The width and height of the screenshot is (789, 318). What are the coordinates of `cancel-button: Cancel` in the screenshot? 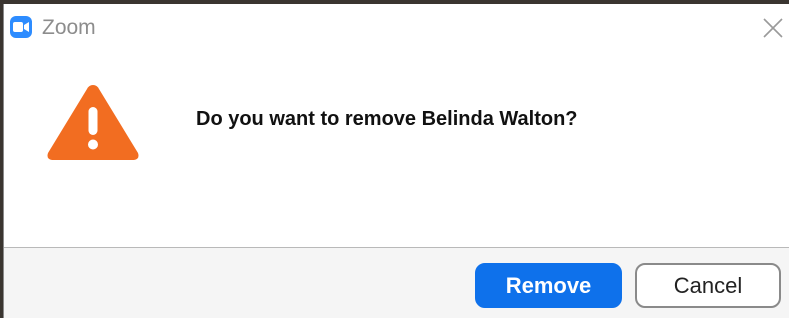 It's located at (708, 285).